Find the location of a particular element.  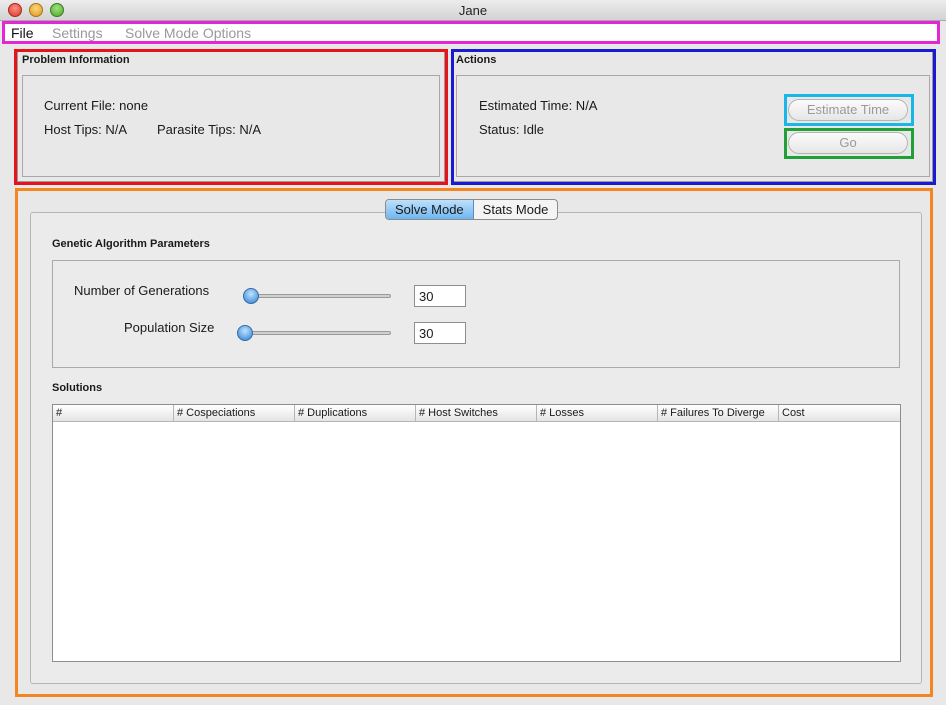

column-header: Cost is located at coordinates (839, 413).